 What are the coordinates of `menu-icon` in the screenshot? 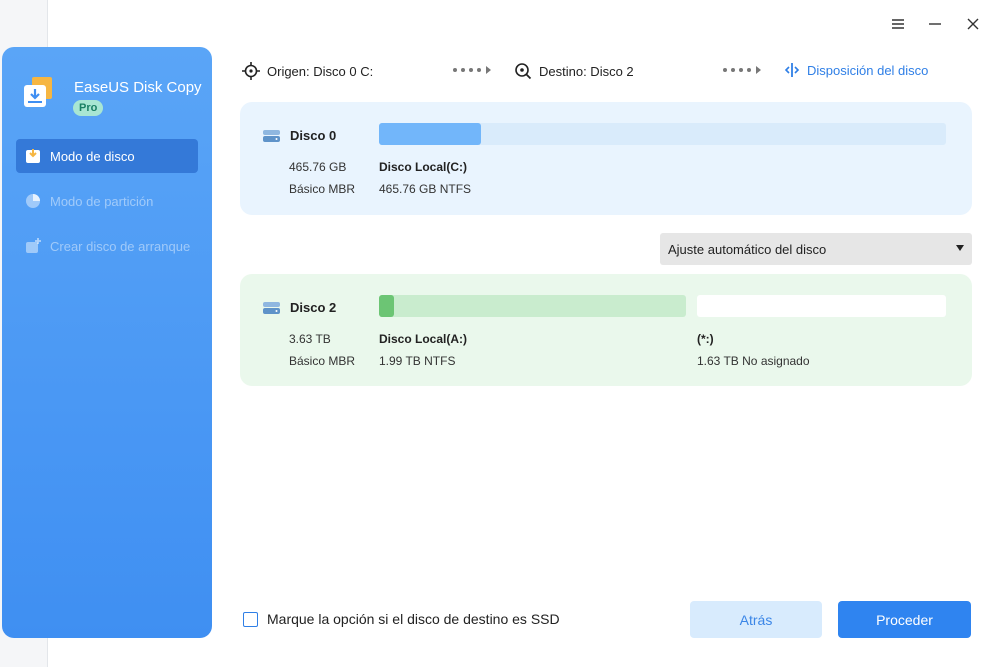 It's located at (898, 24).